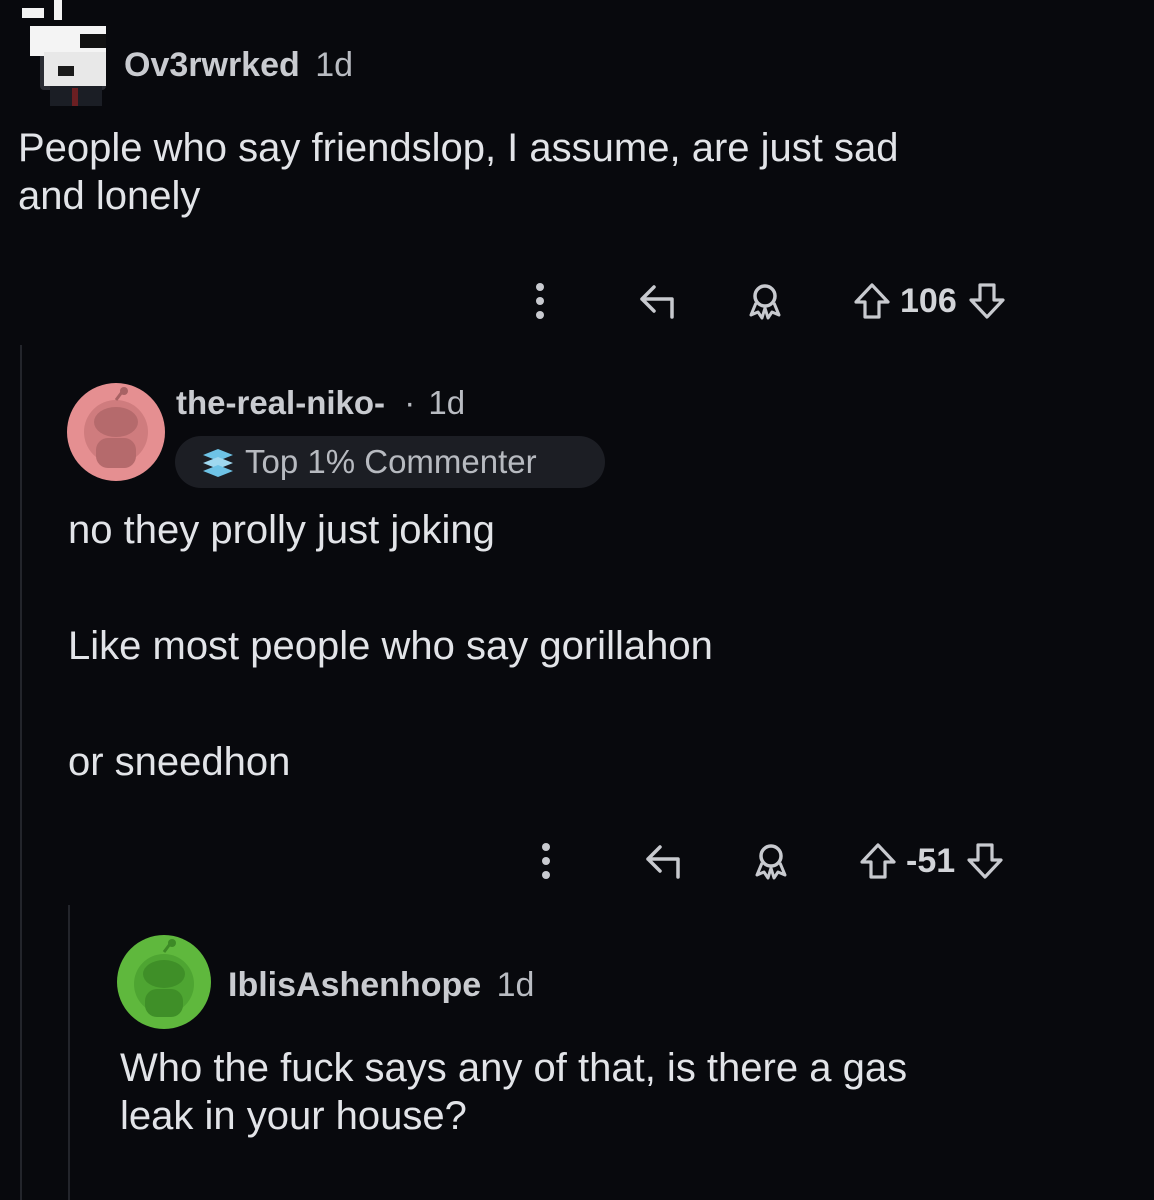 Image resolution: width=1154 pixels, height=1200 pixels. What do you see at coordinates (931, 860) in the screenshot?
I see `score: -51` at bounding box center [931, 860].